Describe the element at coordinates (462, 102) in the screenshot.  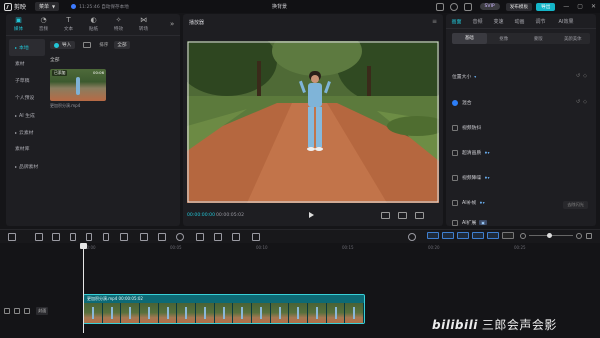
I see `prop-blend: 混合` at that location.